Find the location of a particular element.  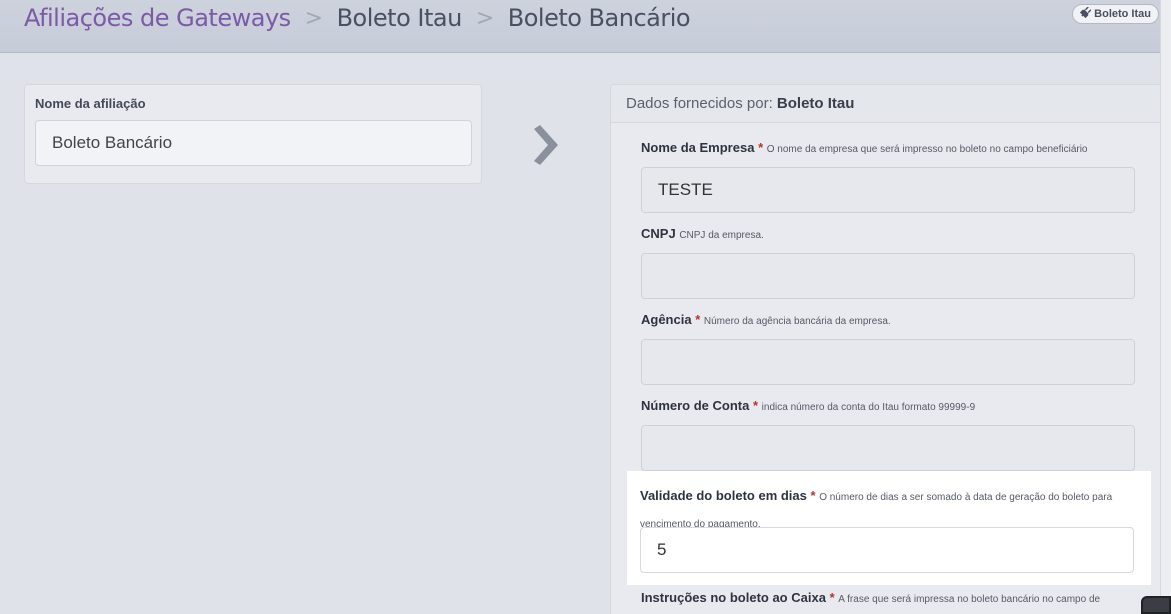

cnpj-field: CNPJ CNPJ da empresa. is located at coordinates (888, 262).